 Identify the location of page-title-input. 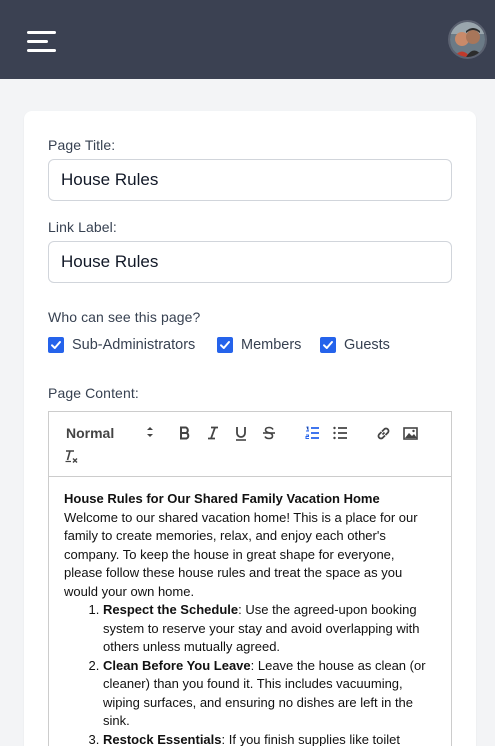
(250, 180).